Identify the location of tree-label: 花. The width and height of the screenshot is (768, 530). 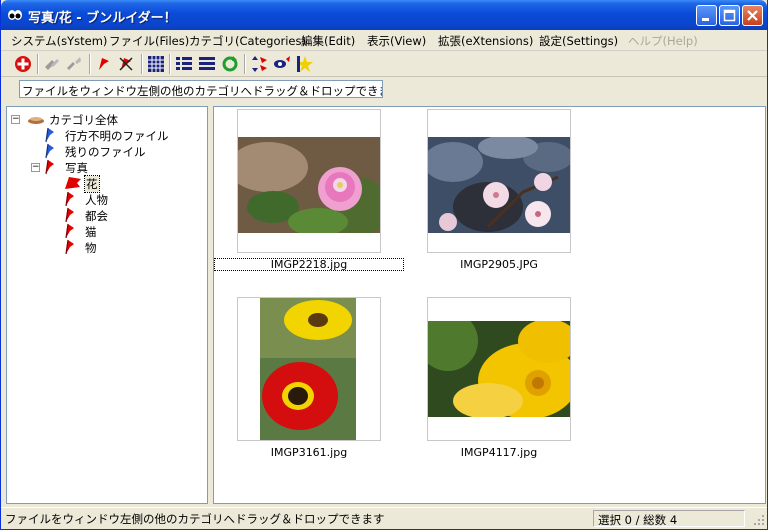
(92, 184).